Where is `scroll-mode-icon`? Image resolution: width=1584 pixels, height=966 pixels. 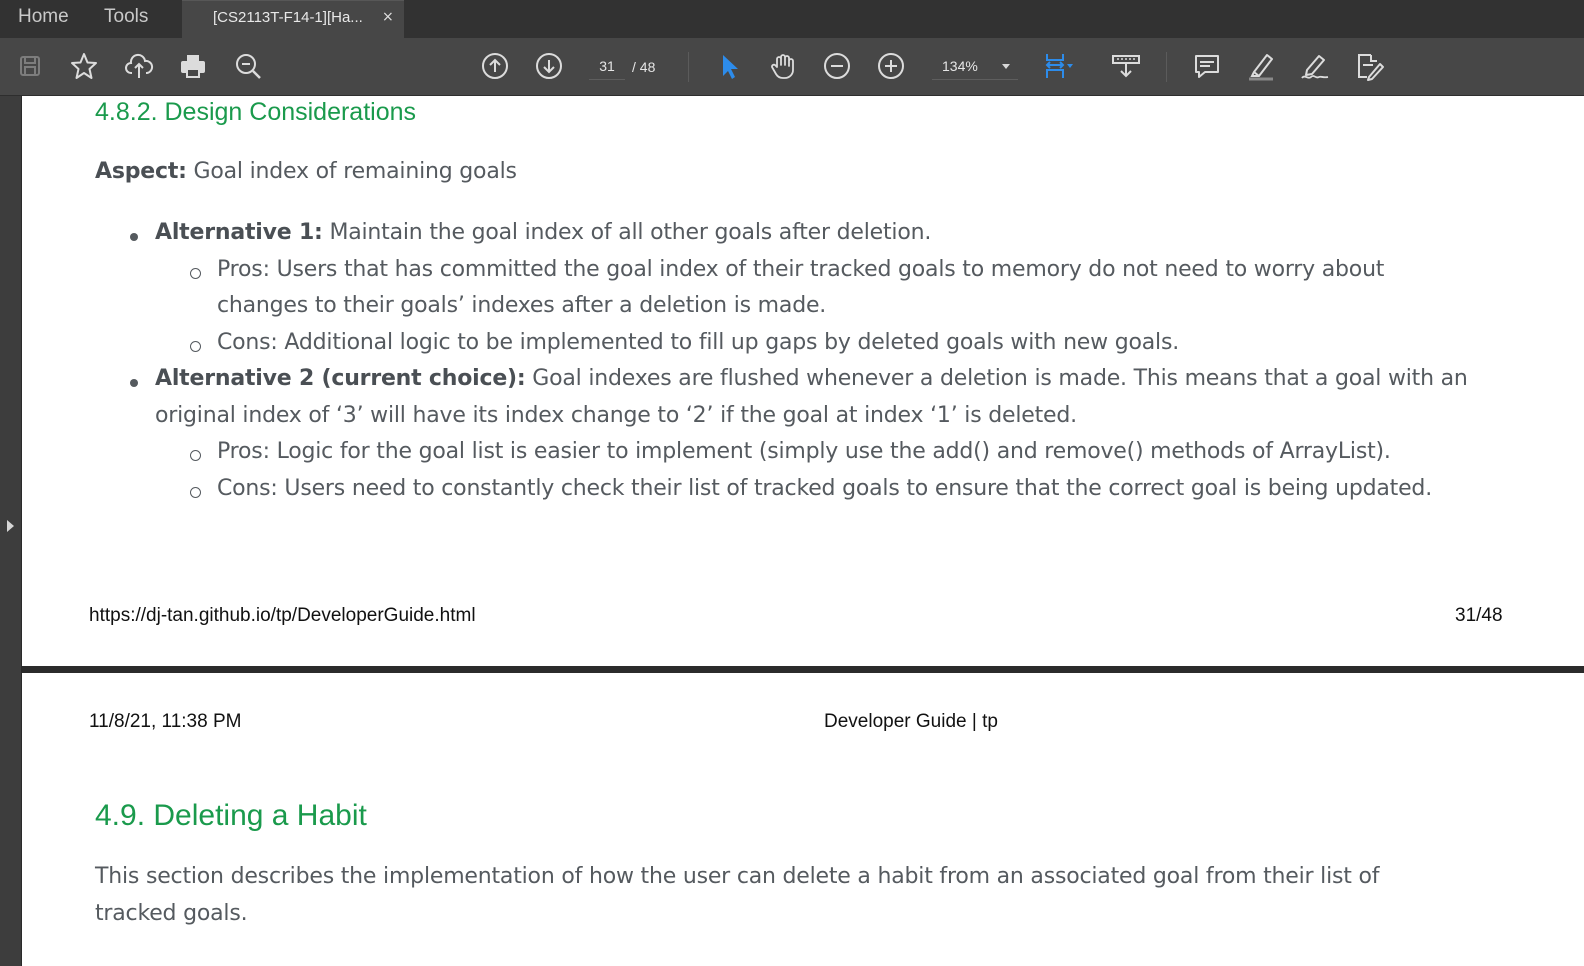 scroll-mode-icon is located at coordinates (1126, 66).